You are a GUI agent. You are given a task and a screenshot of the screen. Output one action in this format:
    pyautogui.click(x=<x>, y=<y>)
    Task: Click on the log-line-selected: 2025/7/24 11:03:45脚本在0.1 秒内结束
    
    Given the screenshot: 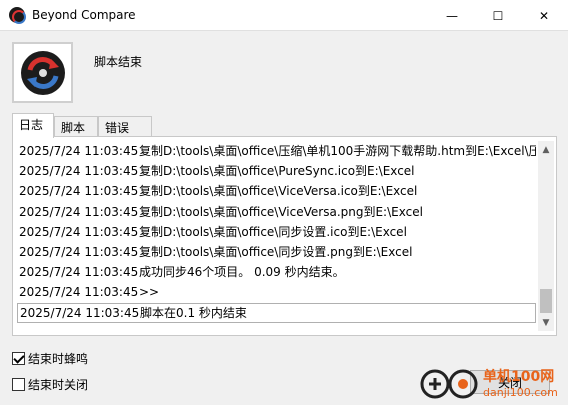 What is the action you would take?
    pyautogui.click(x=276, y=312)
    